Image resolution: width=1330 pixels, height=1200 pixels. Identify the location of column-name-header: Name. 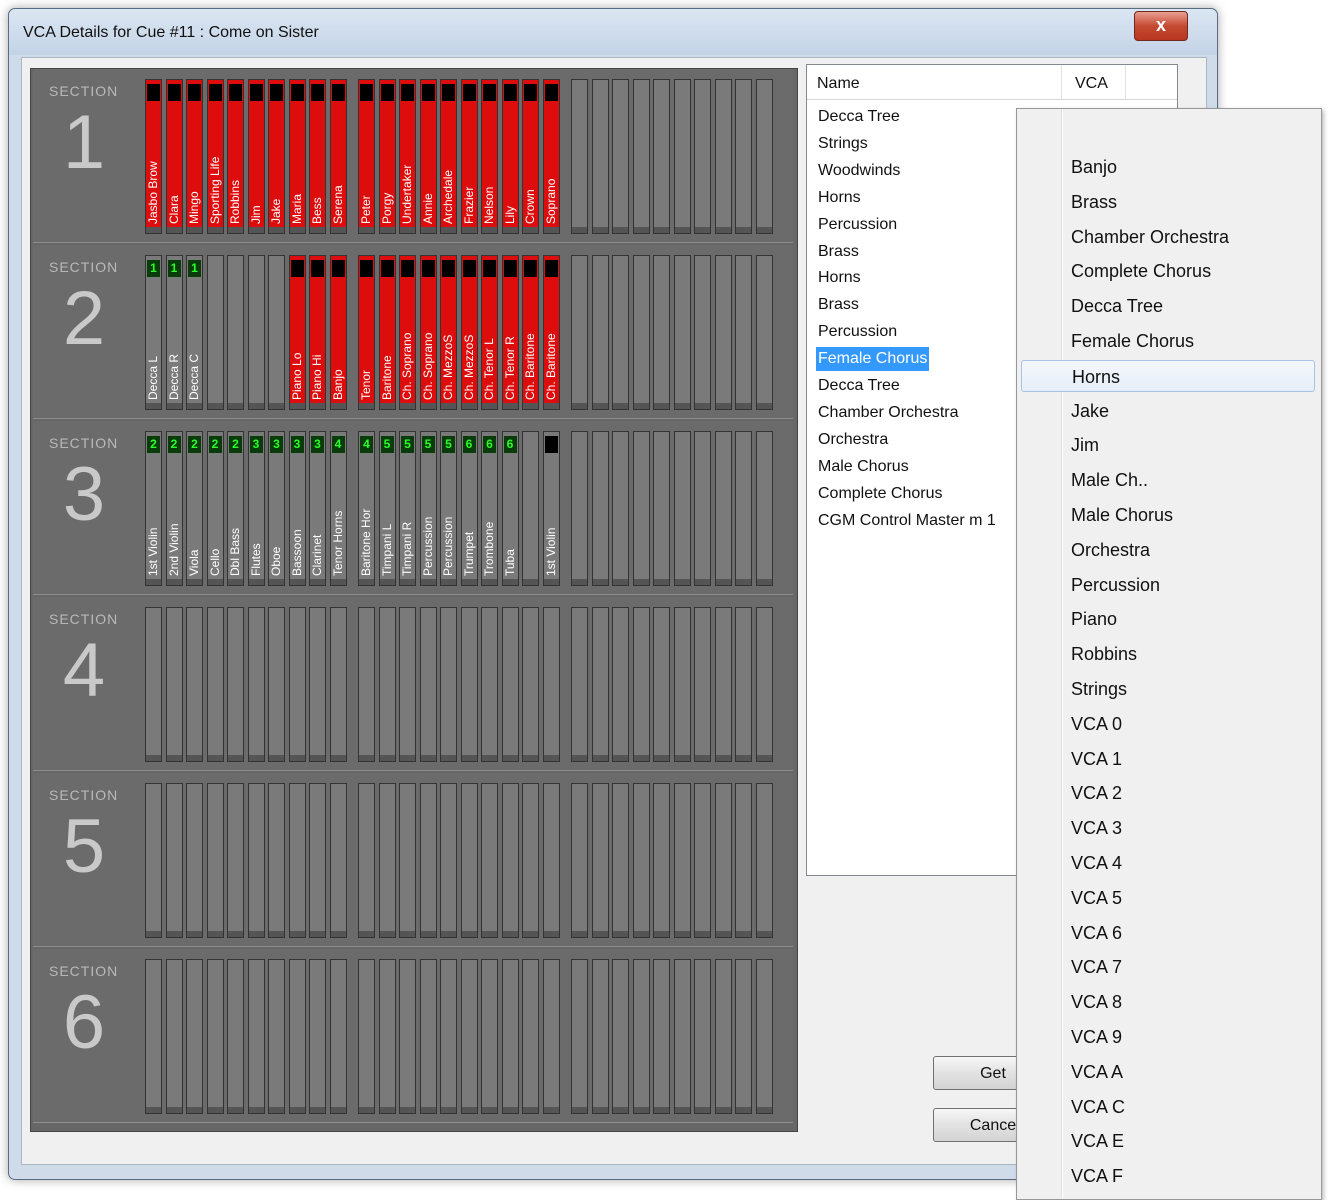
(838, 84).